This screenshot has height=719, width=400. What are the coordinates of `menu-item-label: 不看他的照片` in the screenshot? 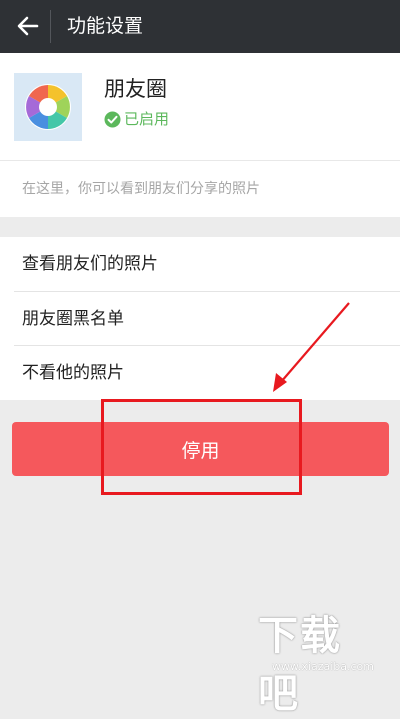 It's located at (73, 373).